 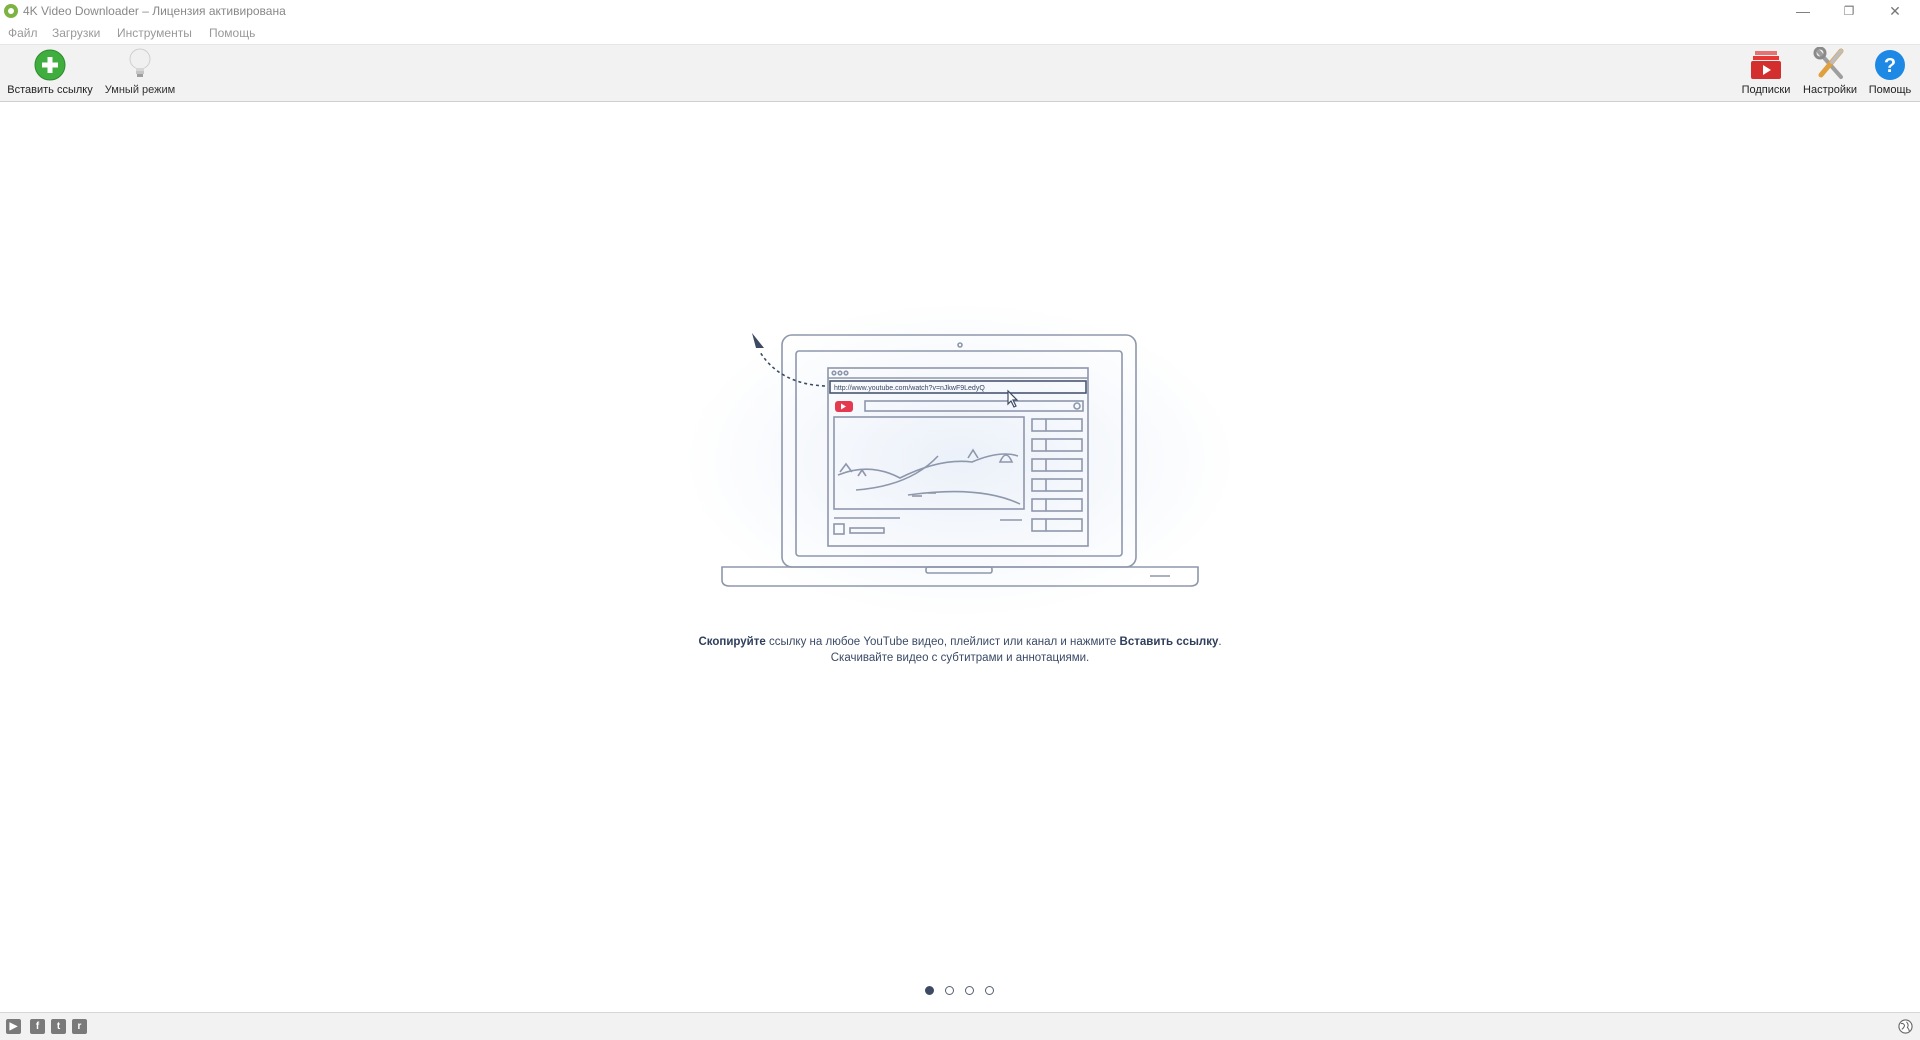 I want to click on subscriptions-button: Подписки, so click(x=1766, y=71).